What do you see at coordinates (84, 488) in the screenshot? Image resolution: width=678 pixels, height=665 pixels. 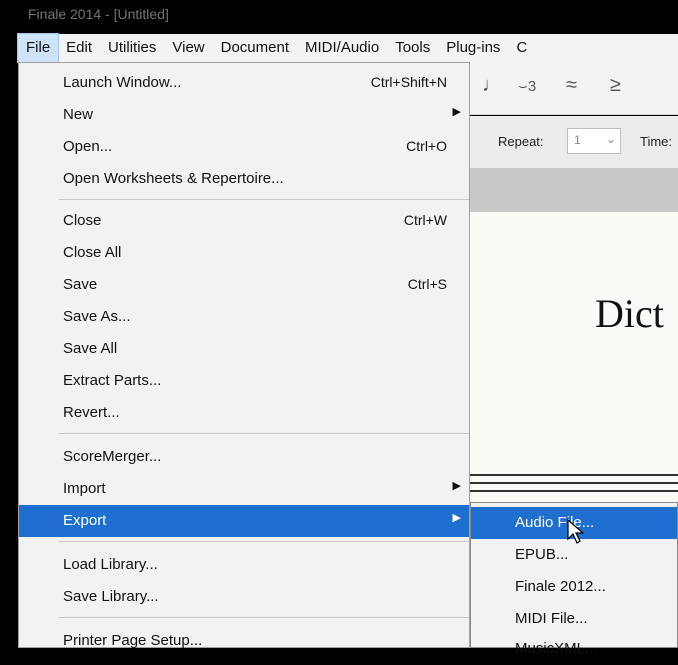 I see `menu-item-label: Import` at bounding box center [84, 488].